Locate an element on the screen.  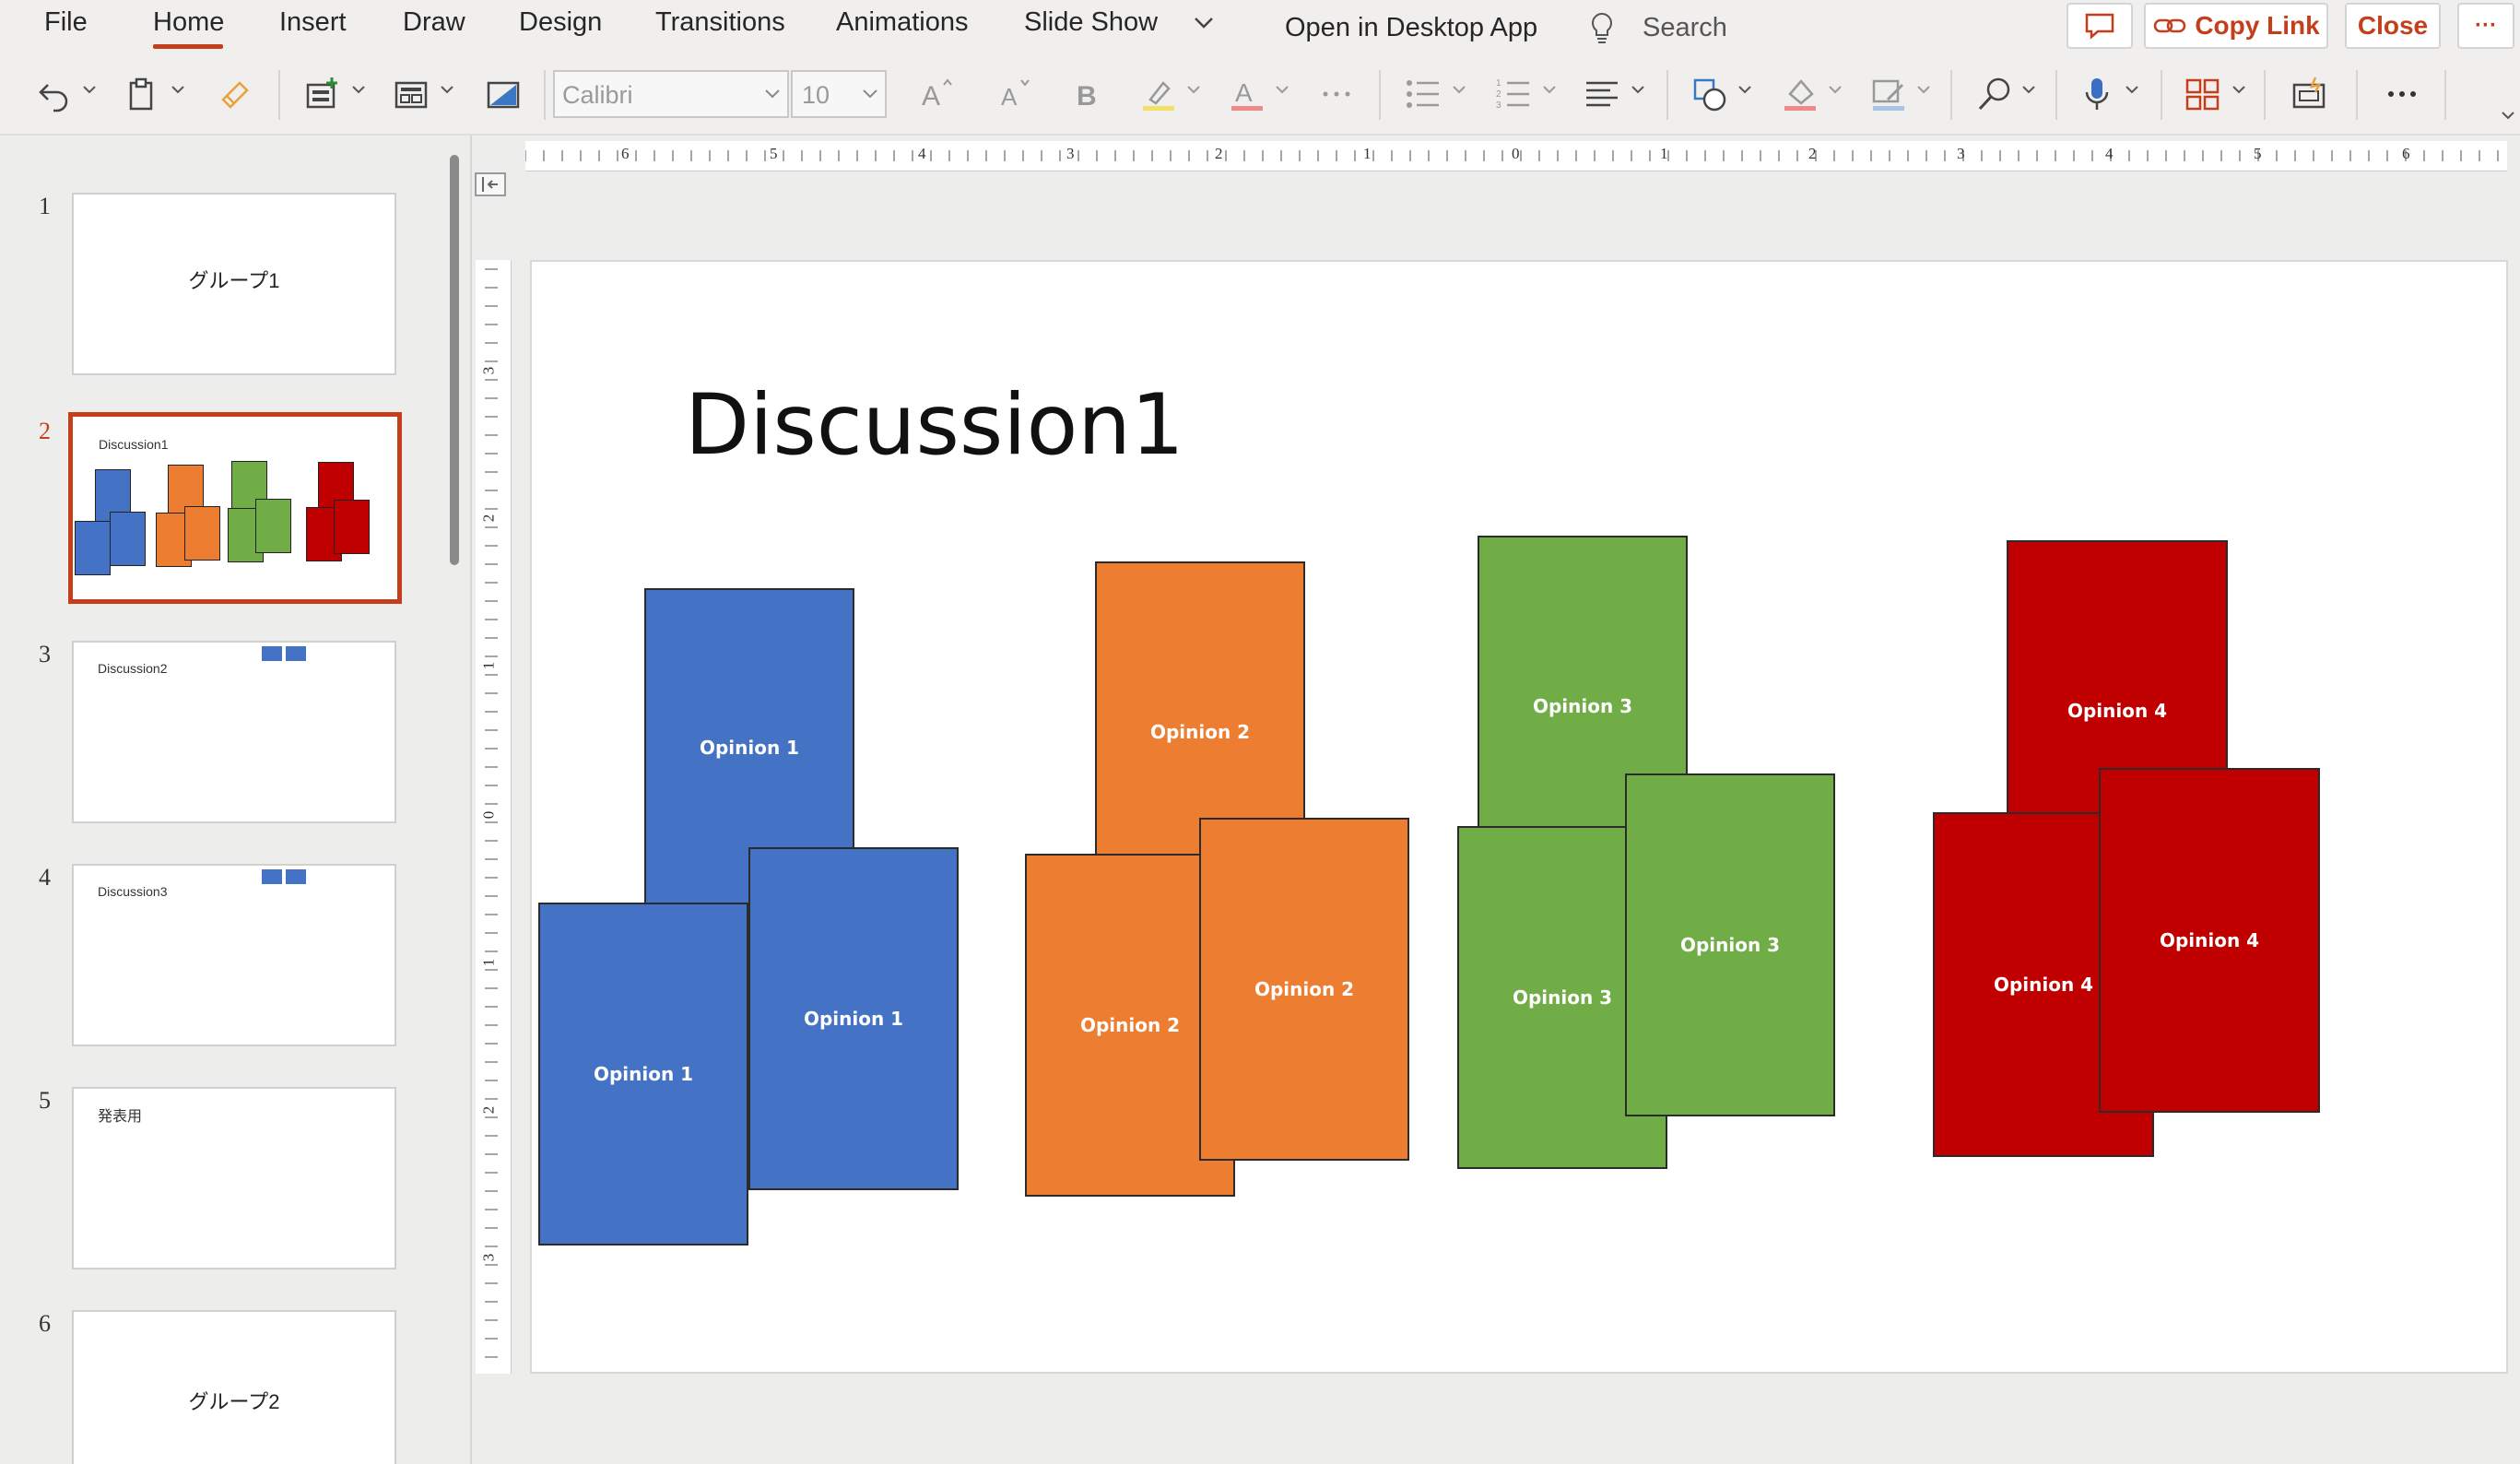
arrange-icon is located at coordinates (2202, 94).